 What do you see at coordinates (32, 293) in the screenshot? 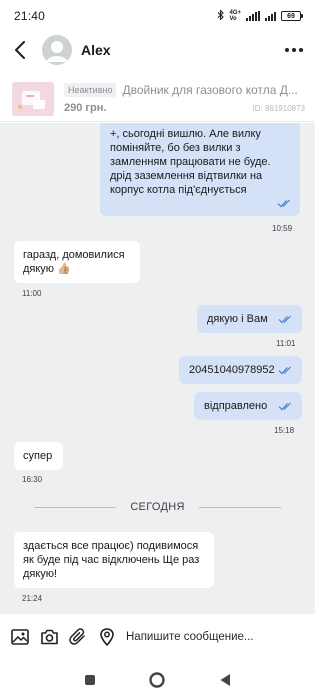
I see `message-time: 11:00` at bounding box center [32, 293].